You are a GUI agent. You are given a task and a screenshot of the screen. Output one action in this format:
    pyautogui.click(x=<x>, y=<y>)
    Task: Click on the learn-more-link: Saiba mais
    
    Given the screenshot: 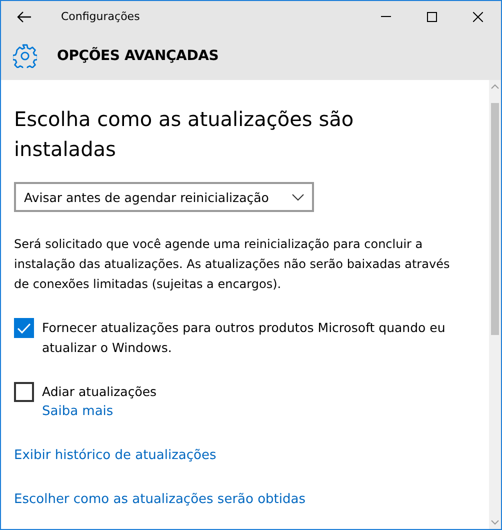 What is the action you would take?
    pyautogui.click(x=252, y=412)
    